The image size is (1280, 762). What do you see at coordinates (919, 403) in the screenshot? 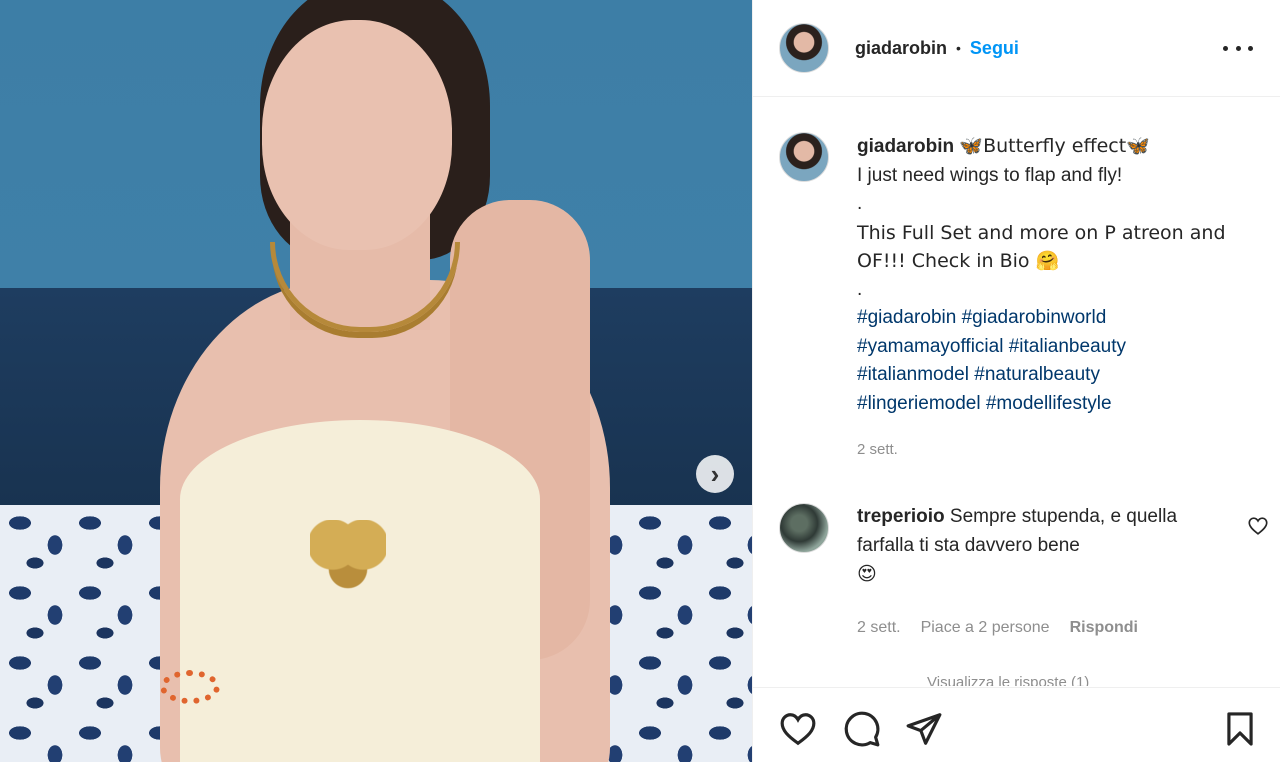
I see `hashtag-link: #lingeriemodel` at bounding box center [919, 403].